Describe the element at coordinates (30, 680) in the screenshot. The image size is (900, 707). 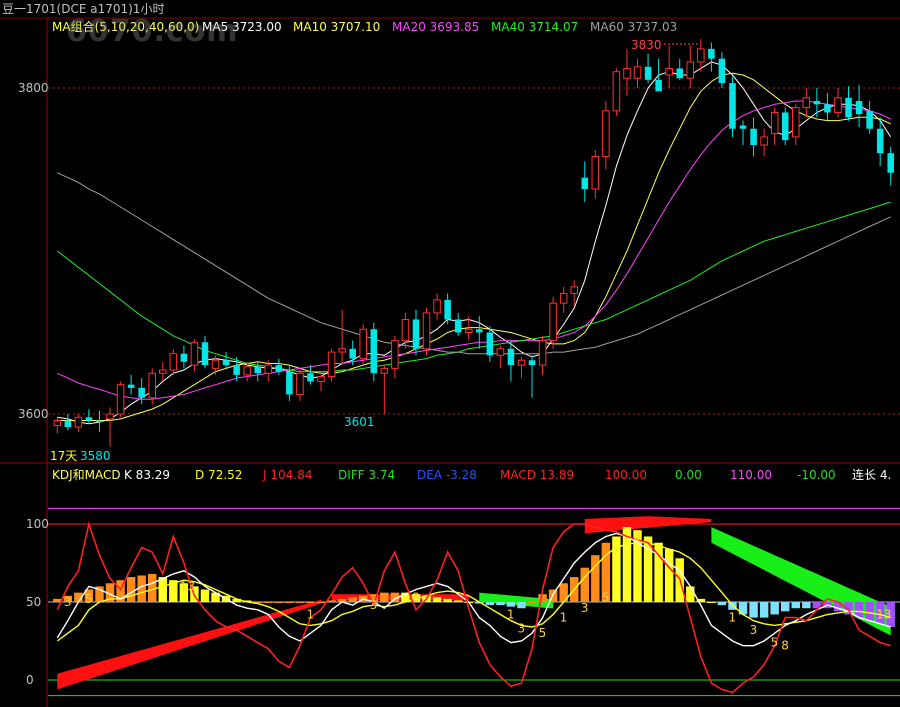
I see `indicator-tick-label: 0` at that location.